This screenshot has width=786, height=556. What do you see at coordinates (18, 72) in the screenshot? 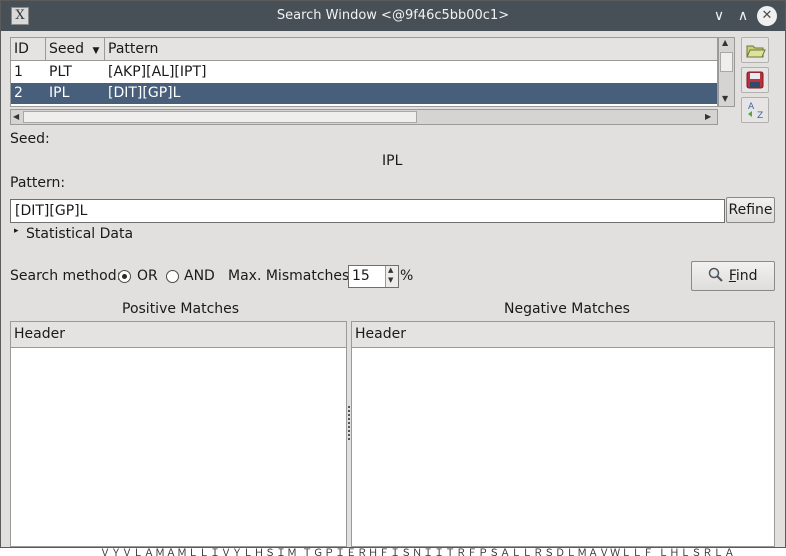
I see `row-id: 1` at bounding box center [18, 72].